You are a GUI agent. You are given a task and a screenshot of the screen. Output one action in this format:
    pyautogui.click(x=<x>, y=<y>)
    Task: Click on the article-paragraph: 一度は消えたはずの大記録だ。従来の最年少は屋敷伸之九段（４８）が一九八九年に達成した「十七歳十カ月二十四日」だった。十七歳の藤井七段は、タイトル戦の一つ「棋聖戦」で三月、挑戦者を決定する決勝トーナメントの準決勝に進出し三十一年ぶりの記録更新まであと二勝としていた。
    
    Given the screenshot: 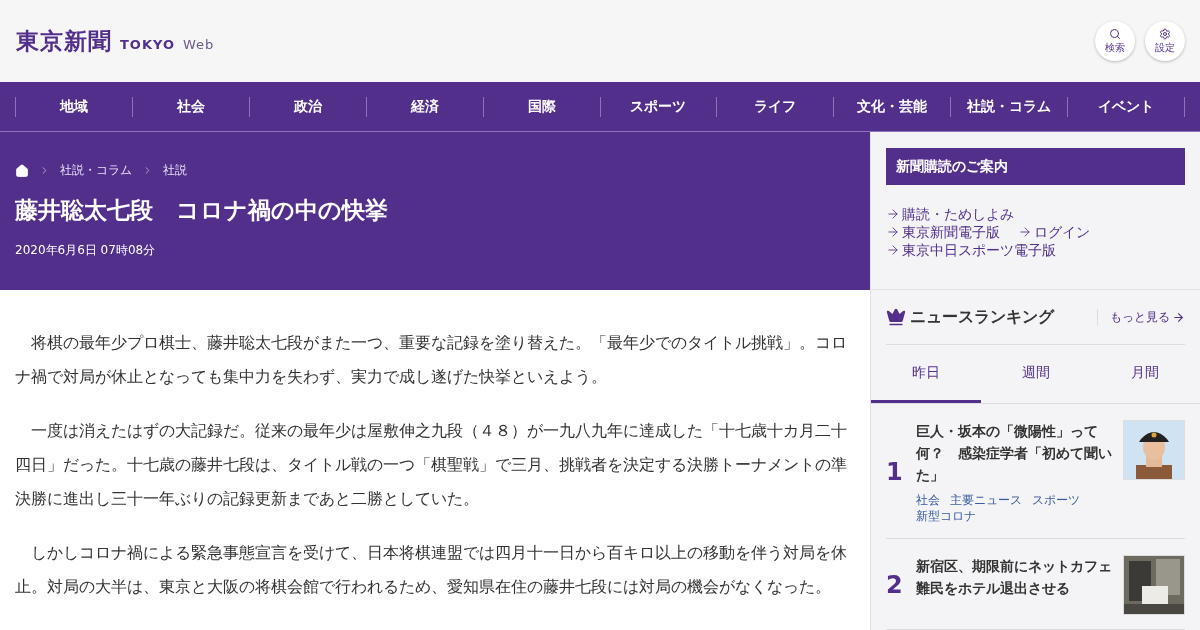 What is the action you would take?
    pyautogui.click(x=431, y=465)
    